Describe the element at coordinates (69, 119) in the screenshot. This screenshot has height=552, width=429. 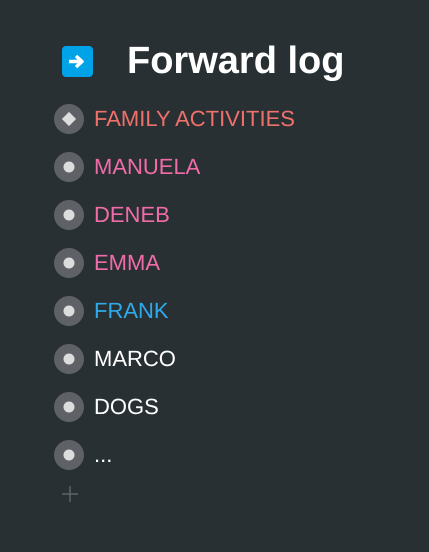
I see `diamond-bullet-icon` at that location.